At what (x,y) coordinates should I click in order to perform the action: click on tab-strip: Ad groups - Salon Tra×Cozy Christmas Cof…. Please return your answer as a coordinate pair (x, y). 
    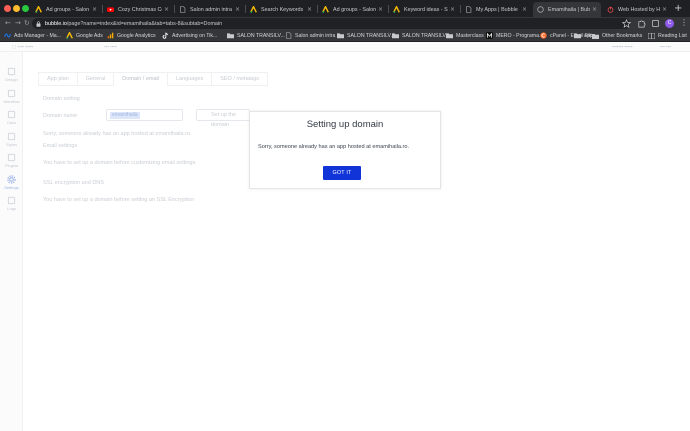
    Looking at the image, I should click on (345, 8).